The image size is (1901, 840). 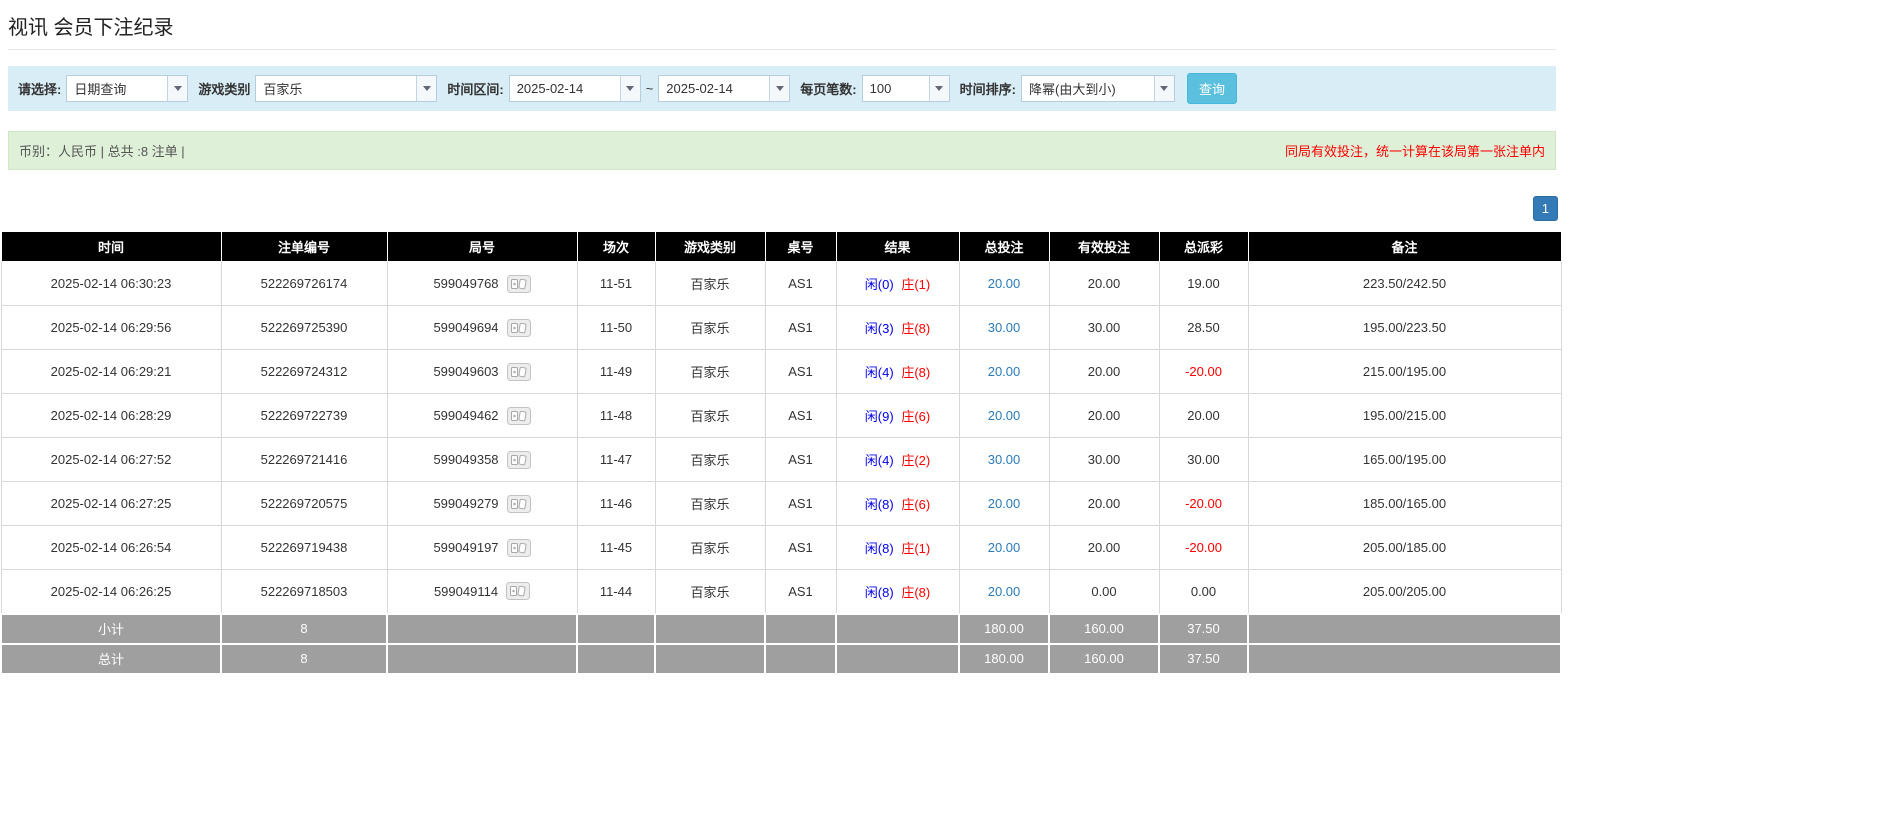 I want to click on note-value: 223.50/242.50, so click(x=1404, y=283).